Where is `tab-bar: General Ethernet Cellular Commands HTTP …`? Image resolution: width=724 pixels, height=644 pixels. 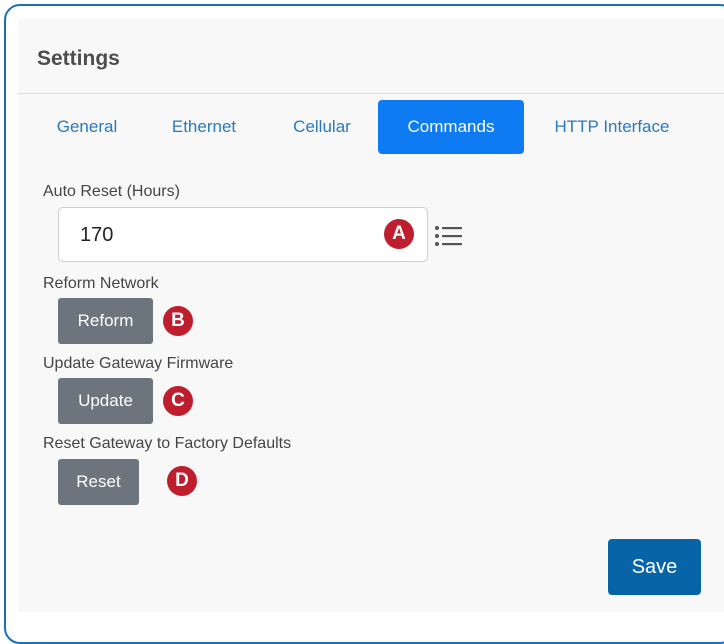
tab-bar: General Ethernet Cellular Commands HTTP … is located at coordinates (371, 128).